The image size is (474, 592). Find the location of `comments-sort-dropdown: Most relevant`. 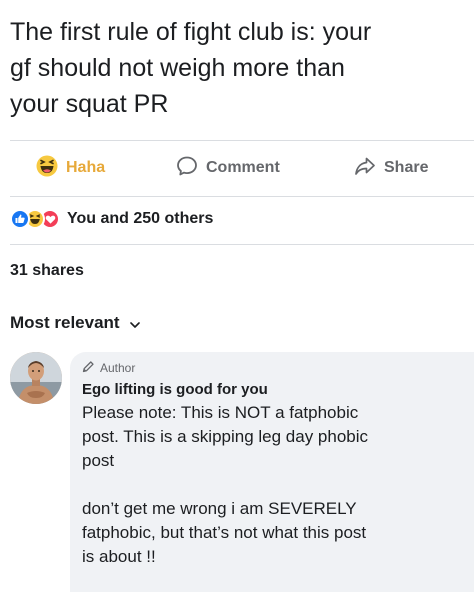

comments-sort-dropdown: Most relevant is located at coordinates (75, 323).